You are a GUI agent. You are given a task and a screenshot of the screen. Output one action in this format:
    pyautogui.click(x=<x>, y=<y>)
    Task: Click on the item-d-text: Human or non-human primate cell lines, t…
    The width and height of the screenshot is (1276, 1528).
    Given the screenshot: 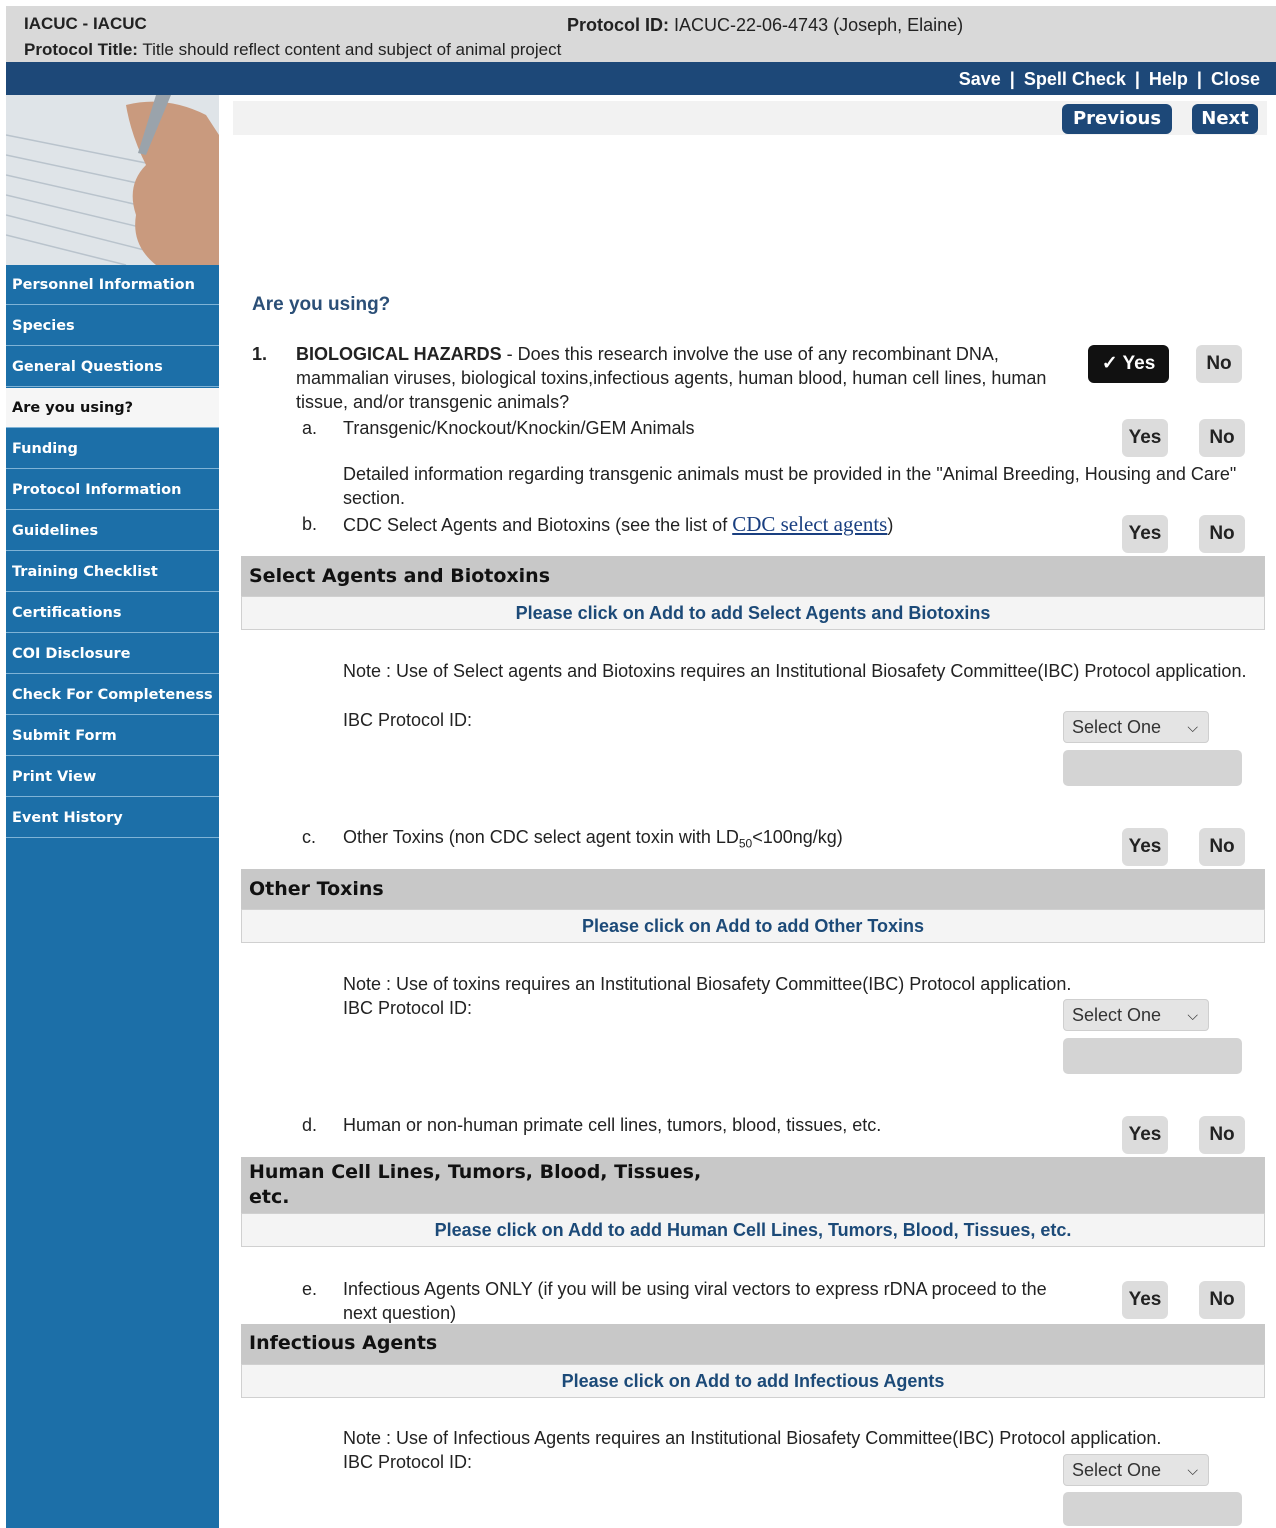 What is the action you would take?
    pyautogui.click(x=612, y=1125)
    